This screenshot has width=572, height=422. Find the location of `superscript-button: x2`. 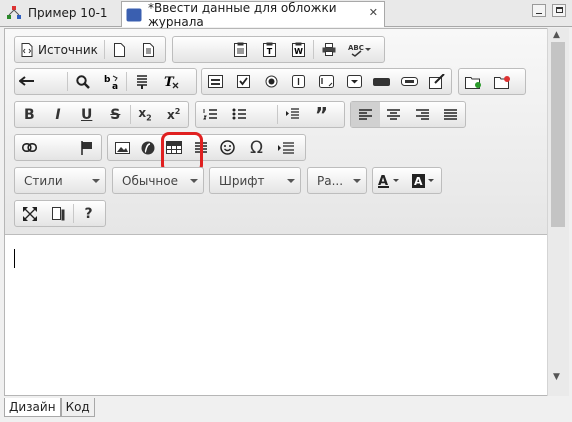

superscript-button: x2 is located at coordinates (173, 114).